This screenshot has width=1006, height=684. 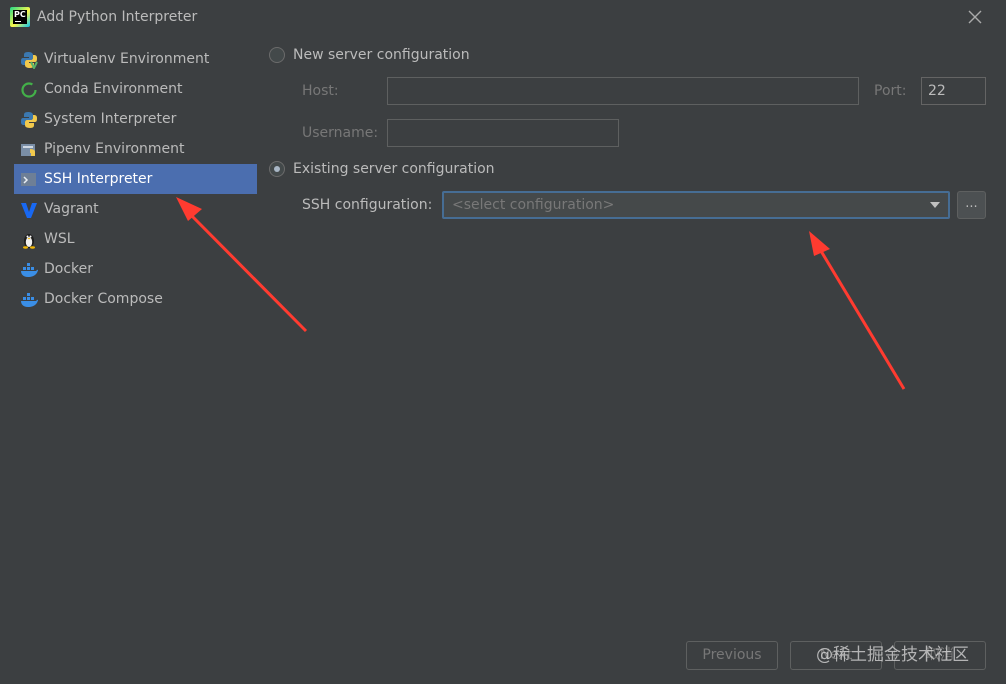 I want to click on pycharm-icon: PC, so click(x=20, y=17).